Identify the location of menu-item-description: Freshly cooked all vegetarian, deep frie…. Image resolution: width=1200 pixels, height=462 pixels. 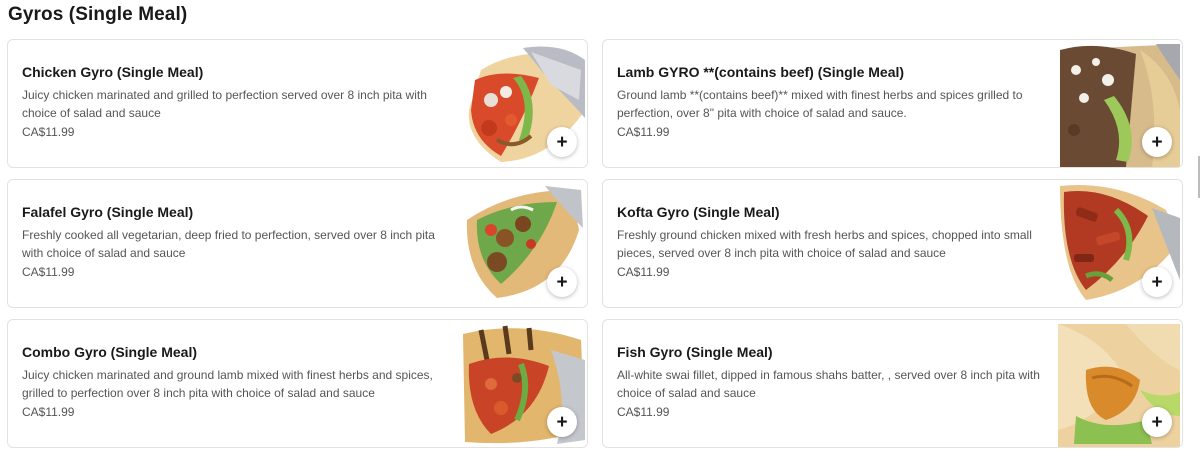
(228, 244).